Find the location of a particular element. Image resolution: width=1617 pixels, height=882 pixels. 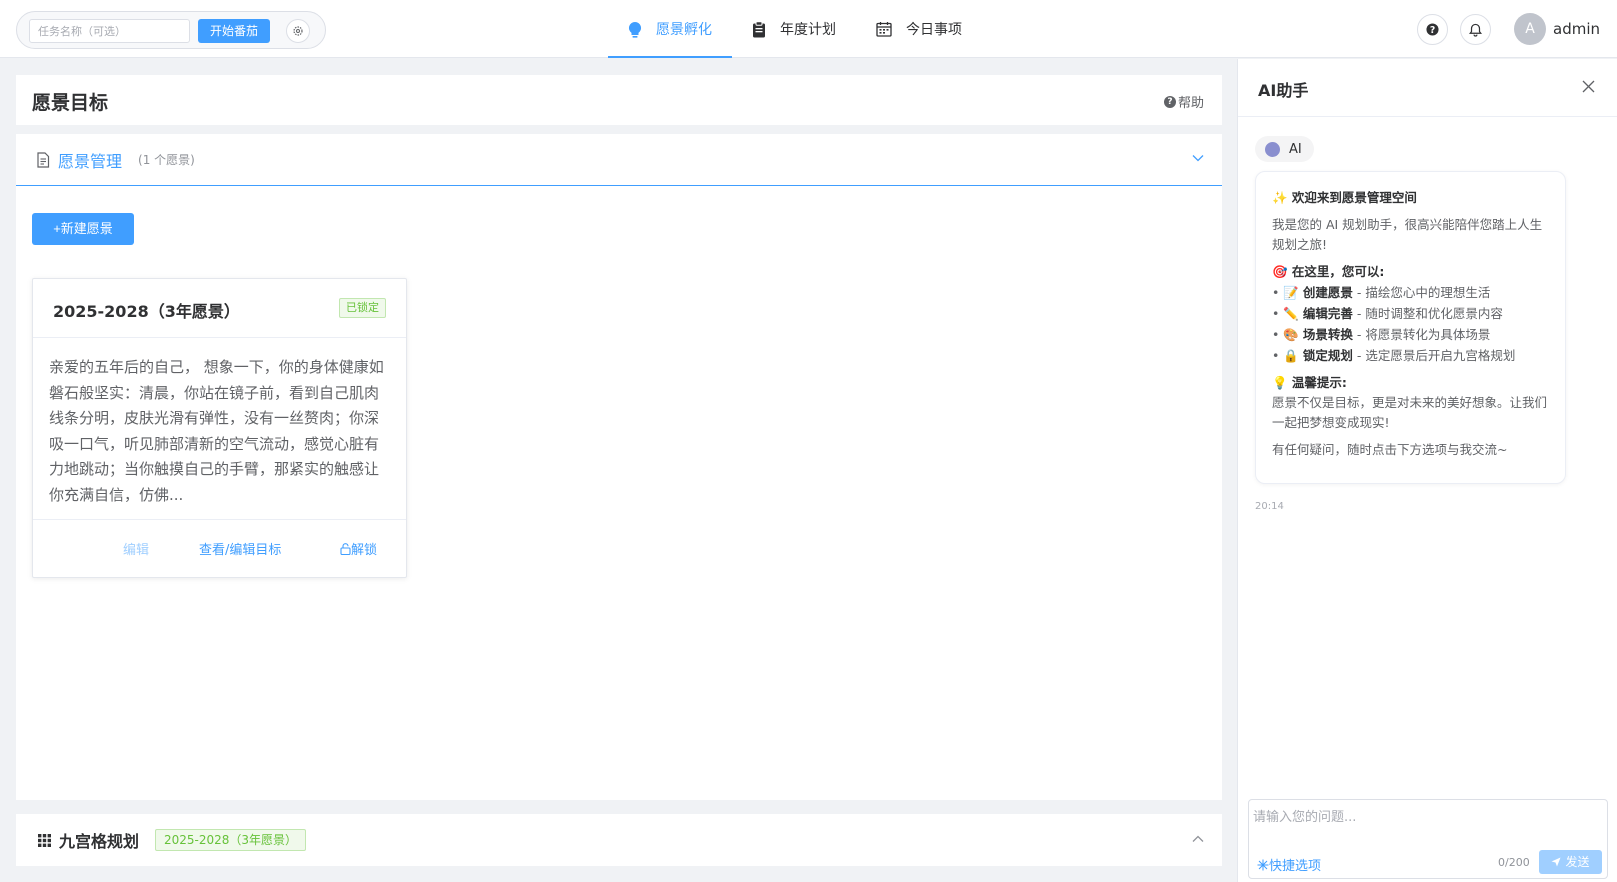

unlock-label: 解锁 is located at coordinates (364, 550).